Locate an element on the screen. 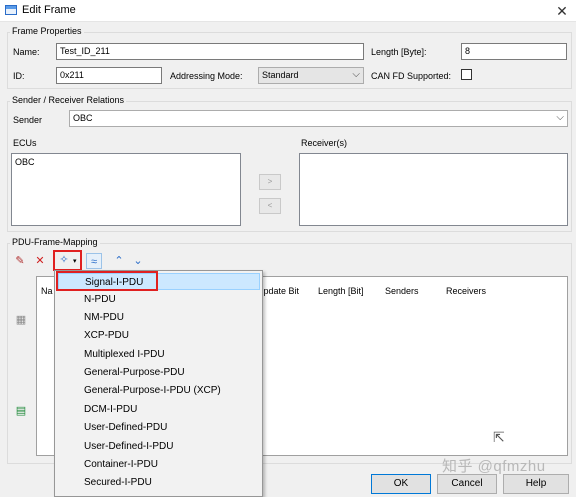 This screenshot has height=497, width=576. menu-item-general-purpose-pdu: General-Purpose-PDU is located at coordinates (159, 372).